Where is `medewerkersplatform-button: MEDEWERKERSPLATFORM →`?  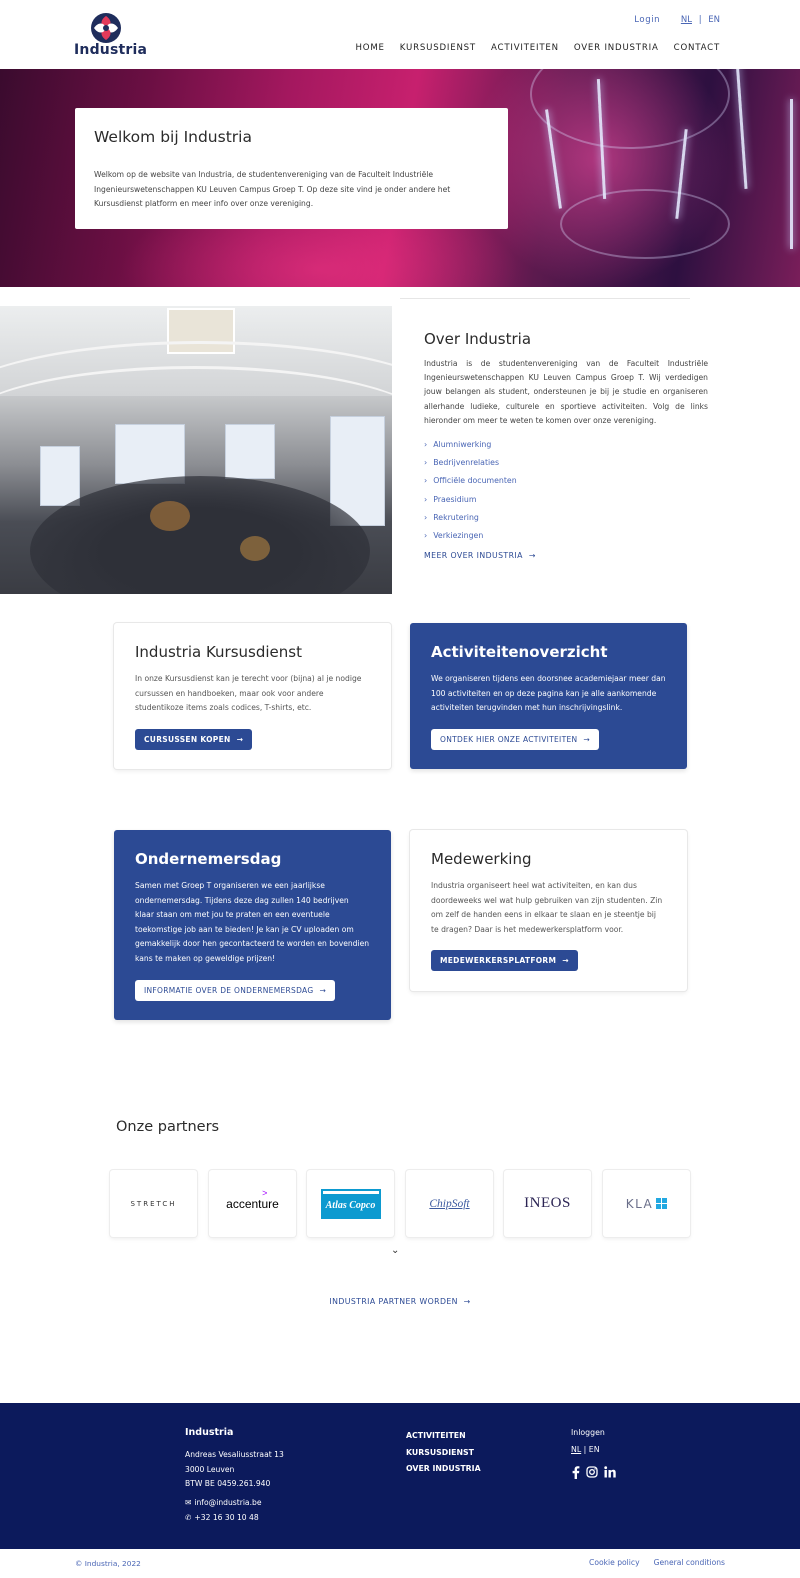
medewerkersplatform-button: MEDEWERKERSPLATFORM → is located at coordinates (504, 961).